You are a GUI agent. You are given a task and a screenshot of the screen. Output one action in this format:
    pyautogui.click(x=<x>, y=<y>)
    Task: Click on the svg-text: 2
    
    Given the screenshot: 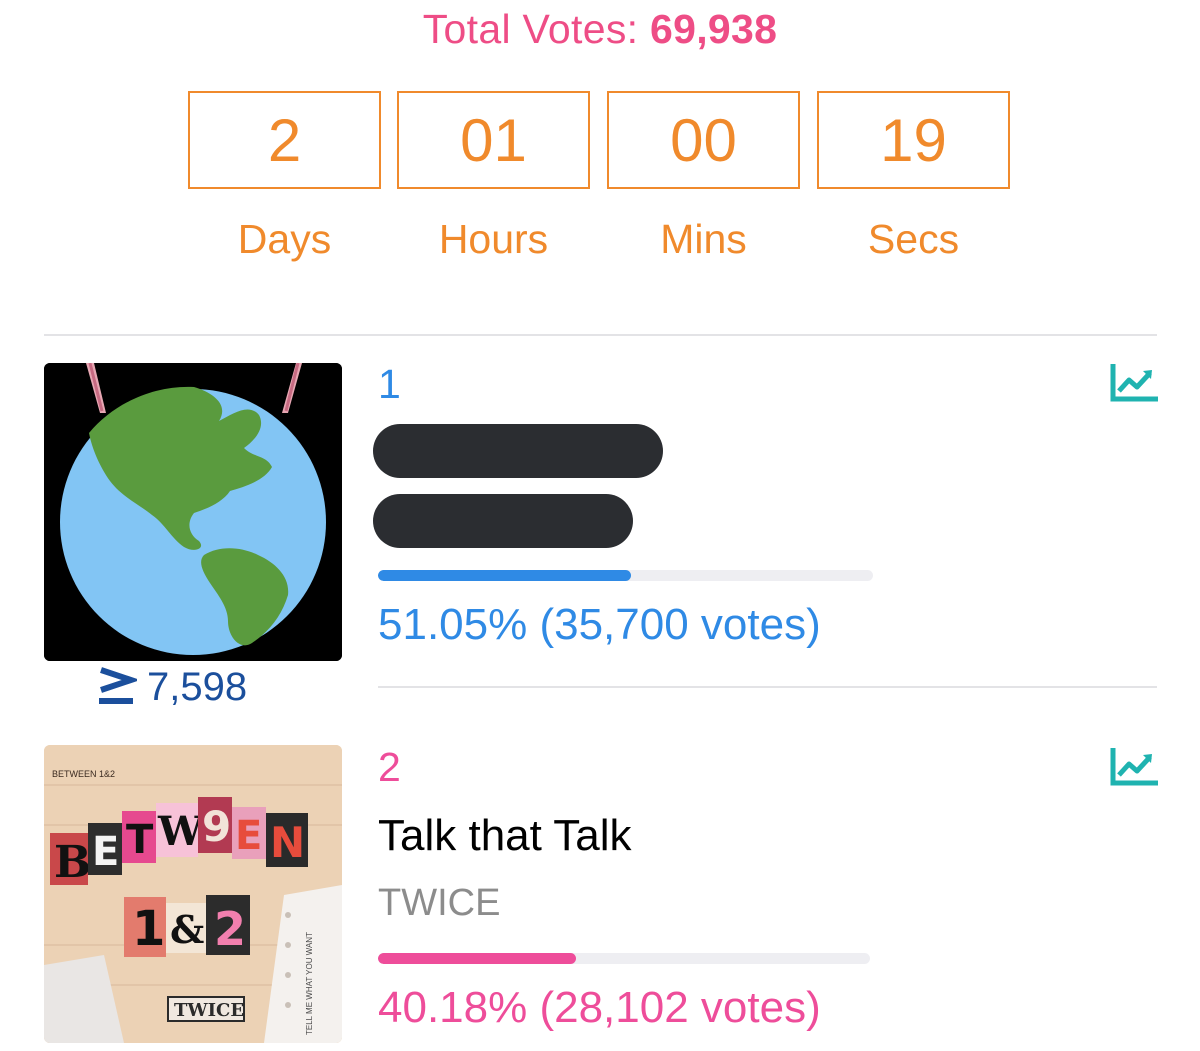 What is the action you would take?
    pyautogui.click(x=230, y=929)
    